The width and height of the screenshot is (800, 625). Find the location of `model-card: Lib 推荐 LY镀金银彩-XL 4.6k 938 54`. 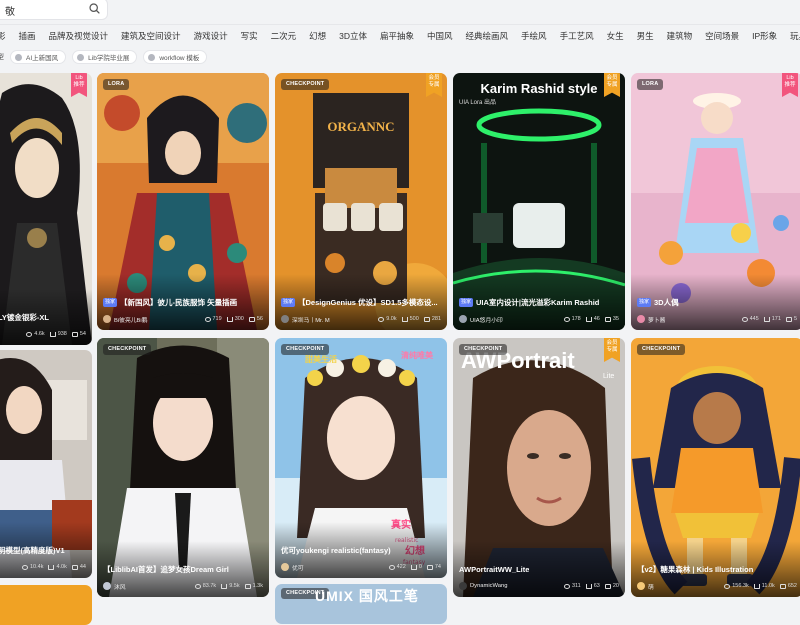

model-card: Lib 推荐 LY镀金银彩-XL 4.6k 938 54 is located at coordinates (46, 209).